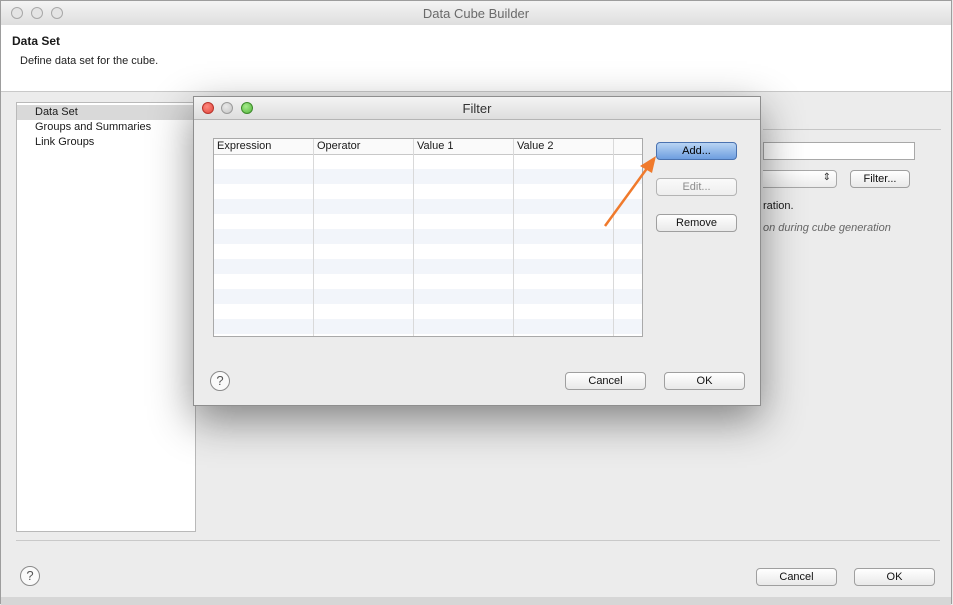  I want to click on annotation-arrow-icon, so click(629, 191).